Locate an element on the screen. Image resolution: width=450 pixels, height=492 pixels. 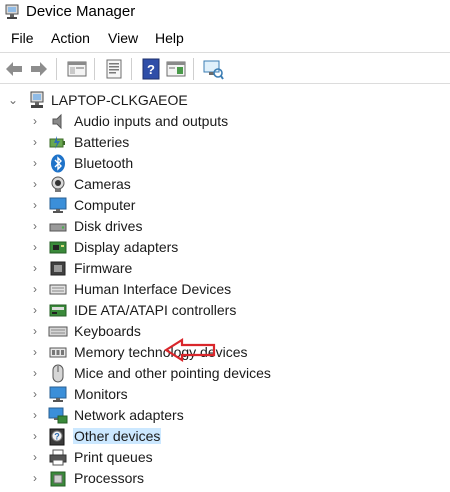
disk-drive-icon is located at coordinates (58, 227).